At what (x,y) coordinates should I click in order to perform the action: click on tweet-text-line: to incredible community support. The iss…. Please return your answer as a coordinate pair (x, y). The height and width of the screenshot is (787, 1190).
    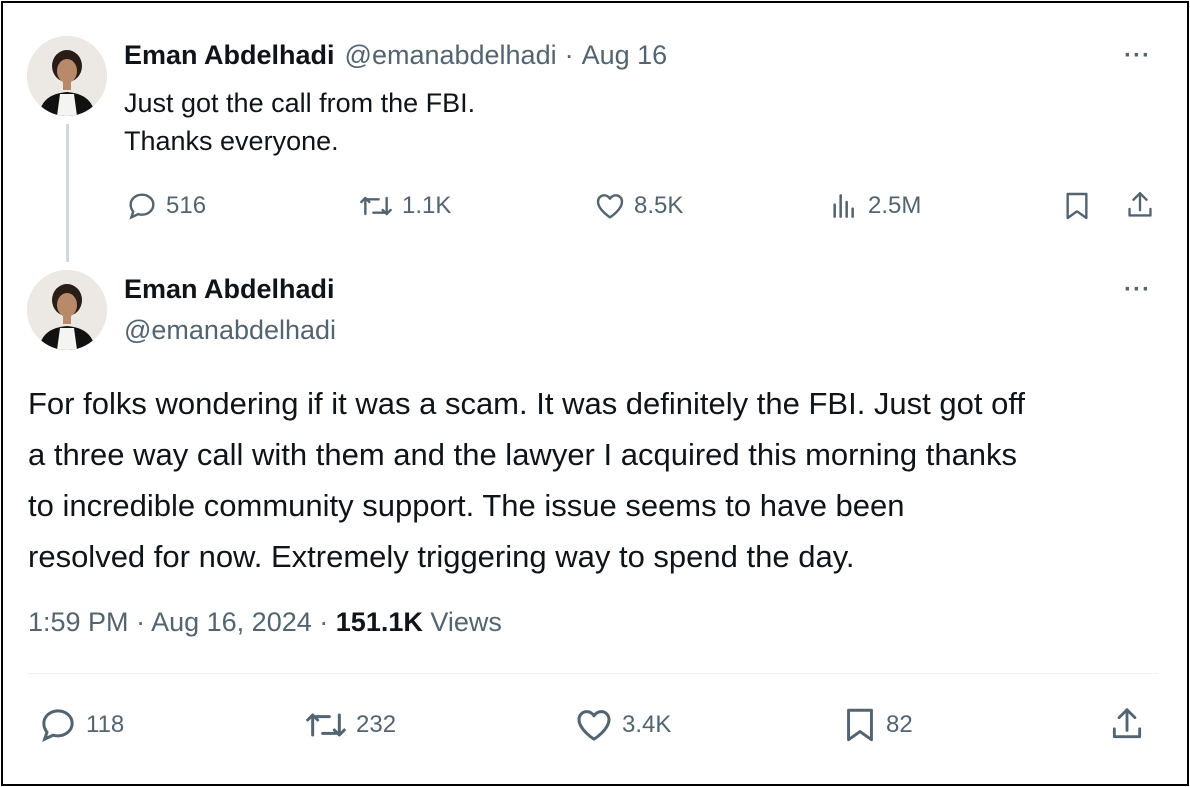
    Looking at the image, I should click on (466, 505).